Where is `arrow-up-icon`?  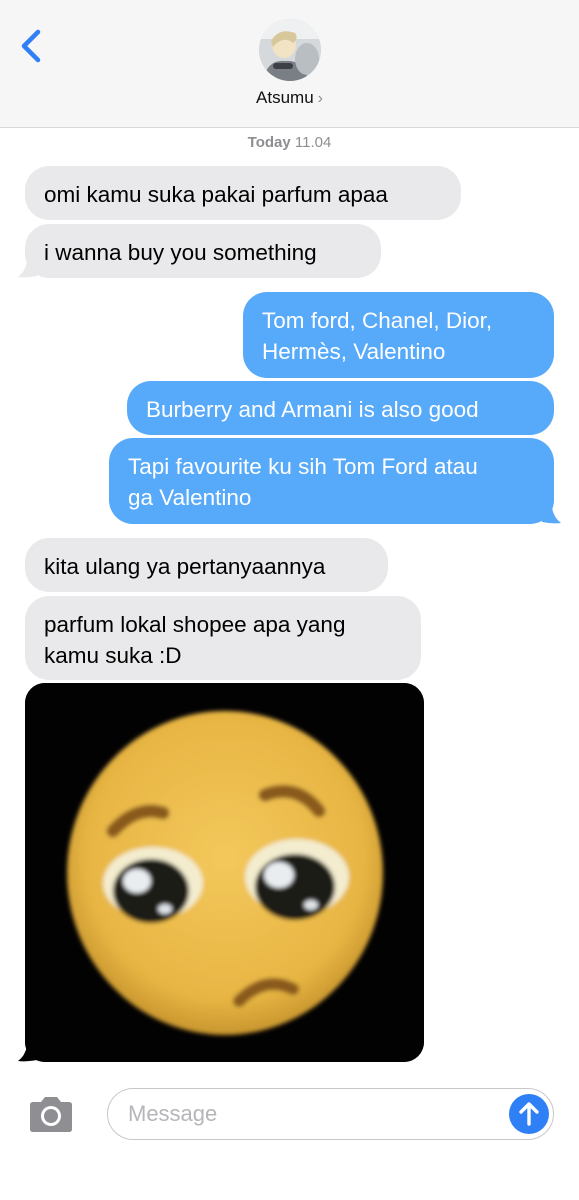
arrow-up-icon is located at coordinates (529, 1114).